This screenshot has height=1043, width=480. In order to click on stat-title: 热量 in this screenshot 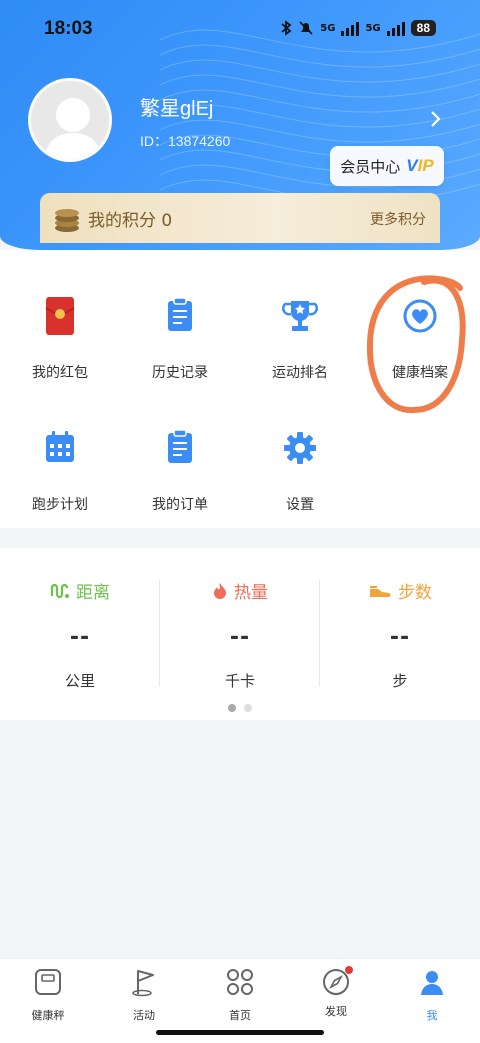, I will do `click(251, 593)`.